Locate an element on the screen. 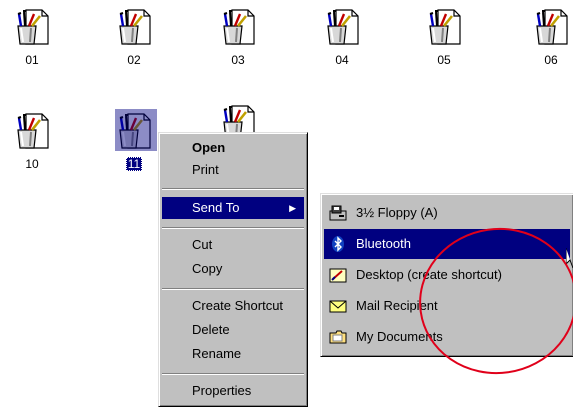  file-icon-02: 02 is located at coordinates (134, 35).